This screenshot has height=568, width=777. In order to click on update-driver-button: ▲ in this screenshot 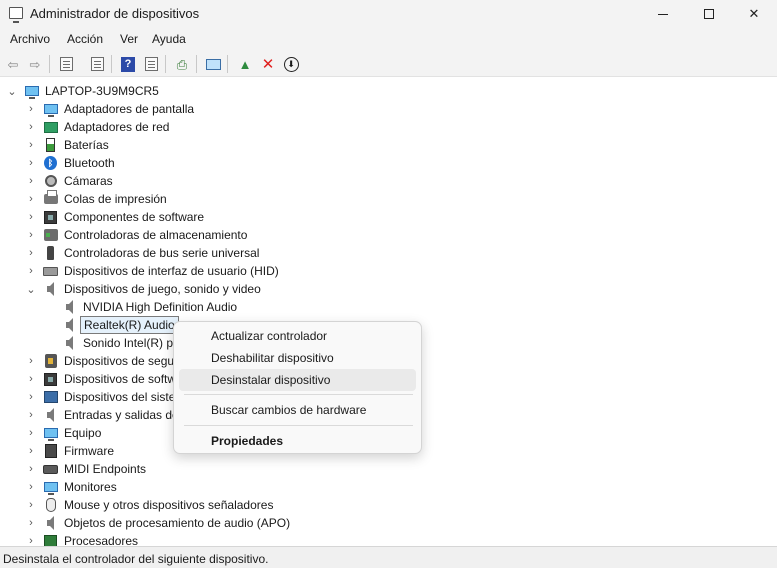, I will do `click(245, 64)`.